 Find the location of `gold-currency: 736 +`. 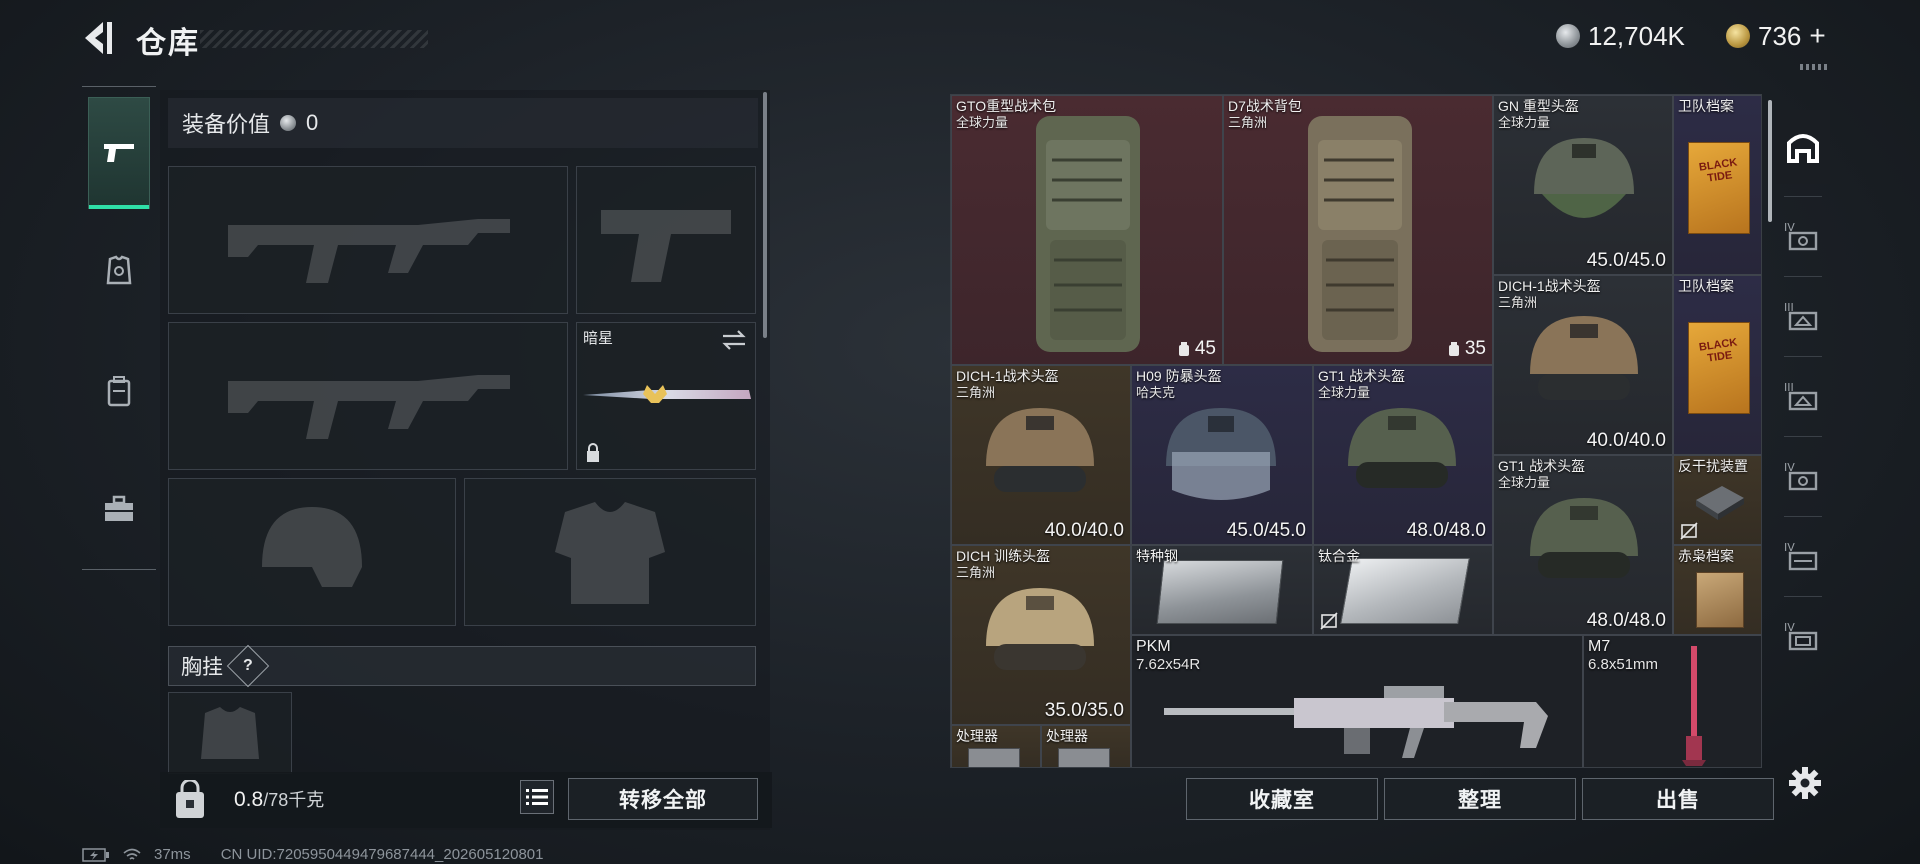

gold-currency: 736 + is located at coordinates (1776, 36).